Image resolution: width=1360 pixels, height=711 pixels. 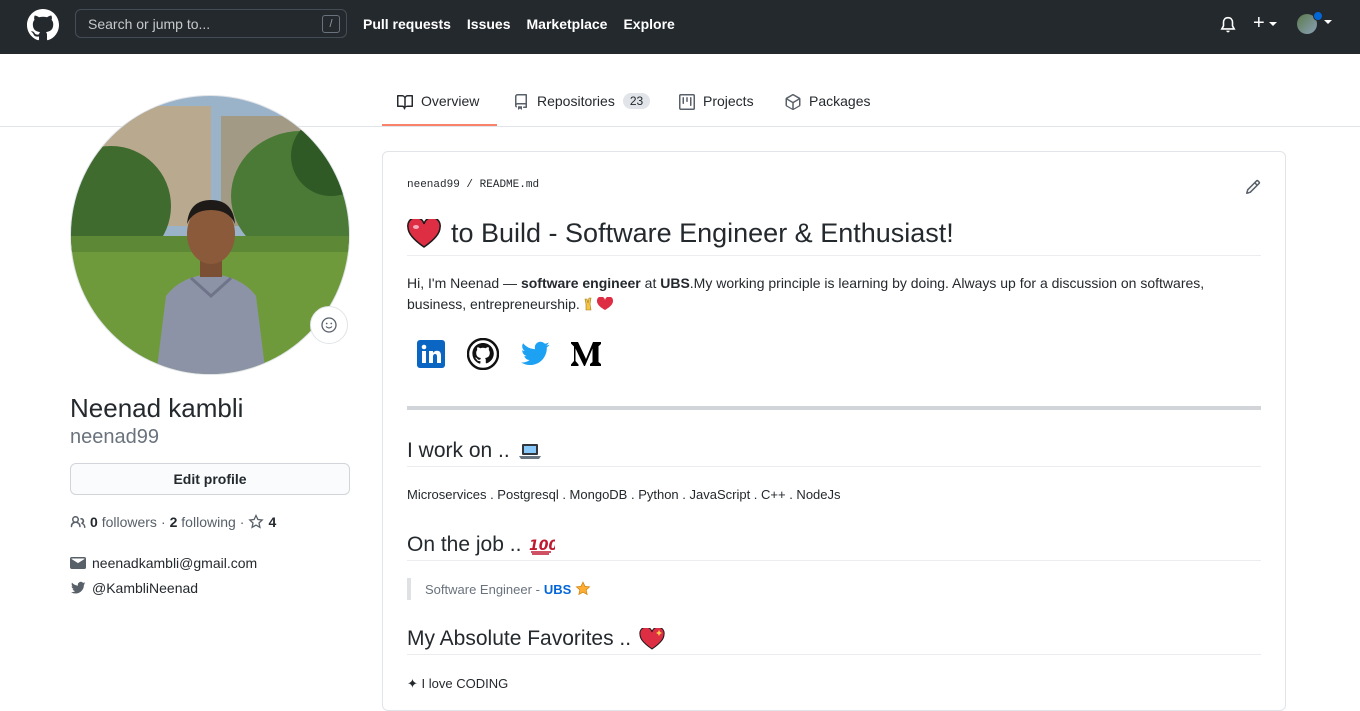 I want to click on following-count: 2, so click(x=173, y=522).